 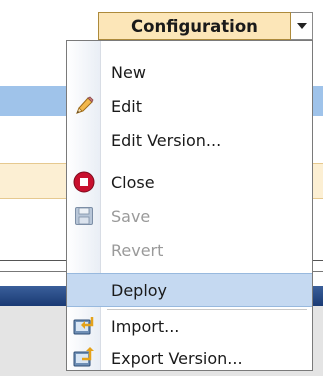 I want to click on floppy-disk-icon, so click(x=84, y=216).